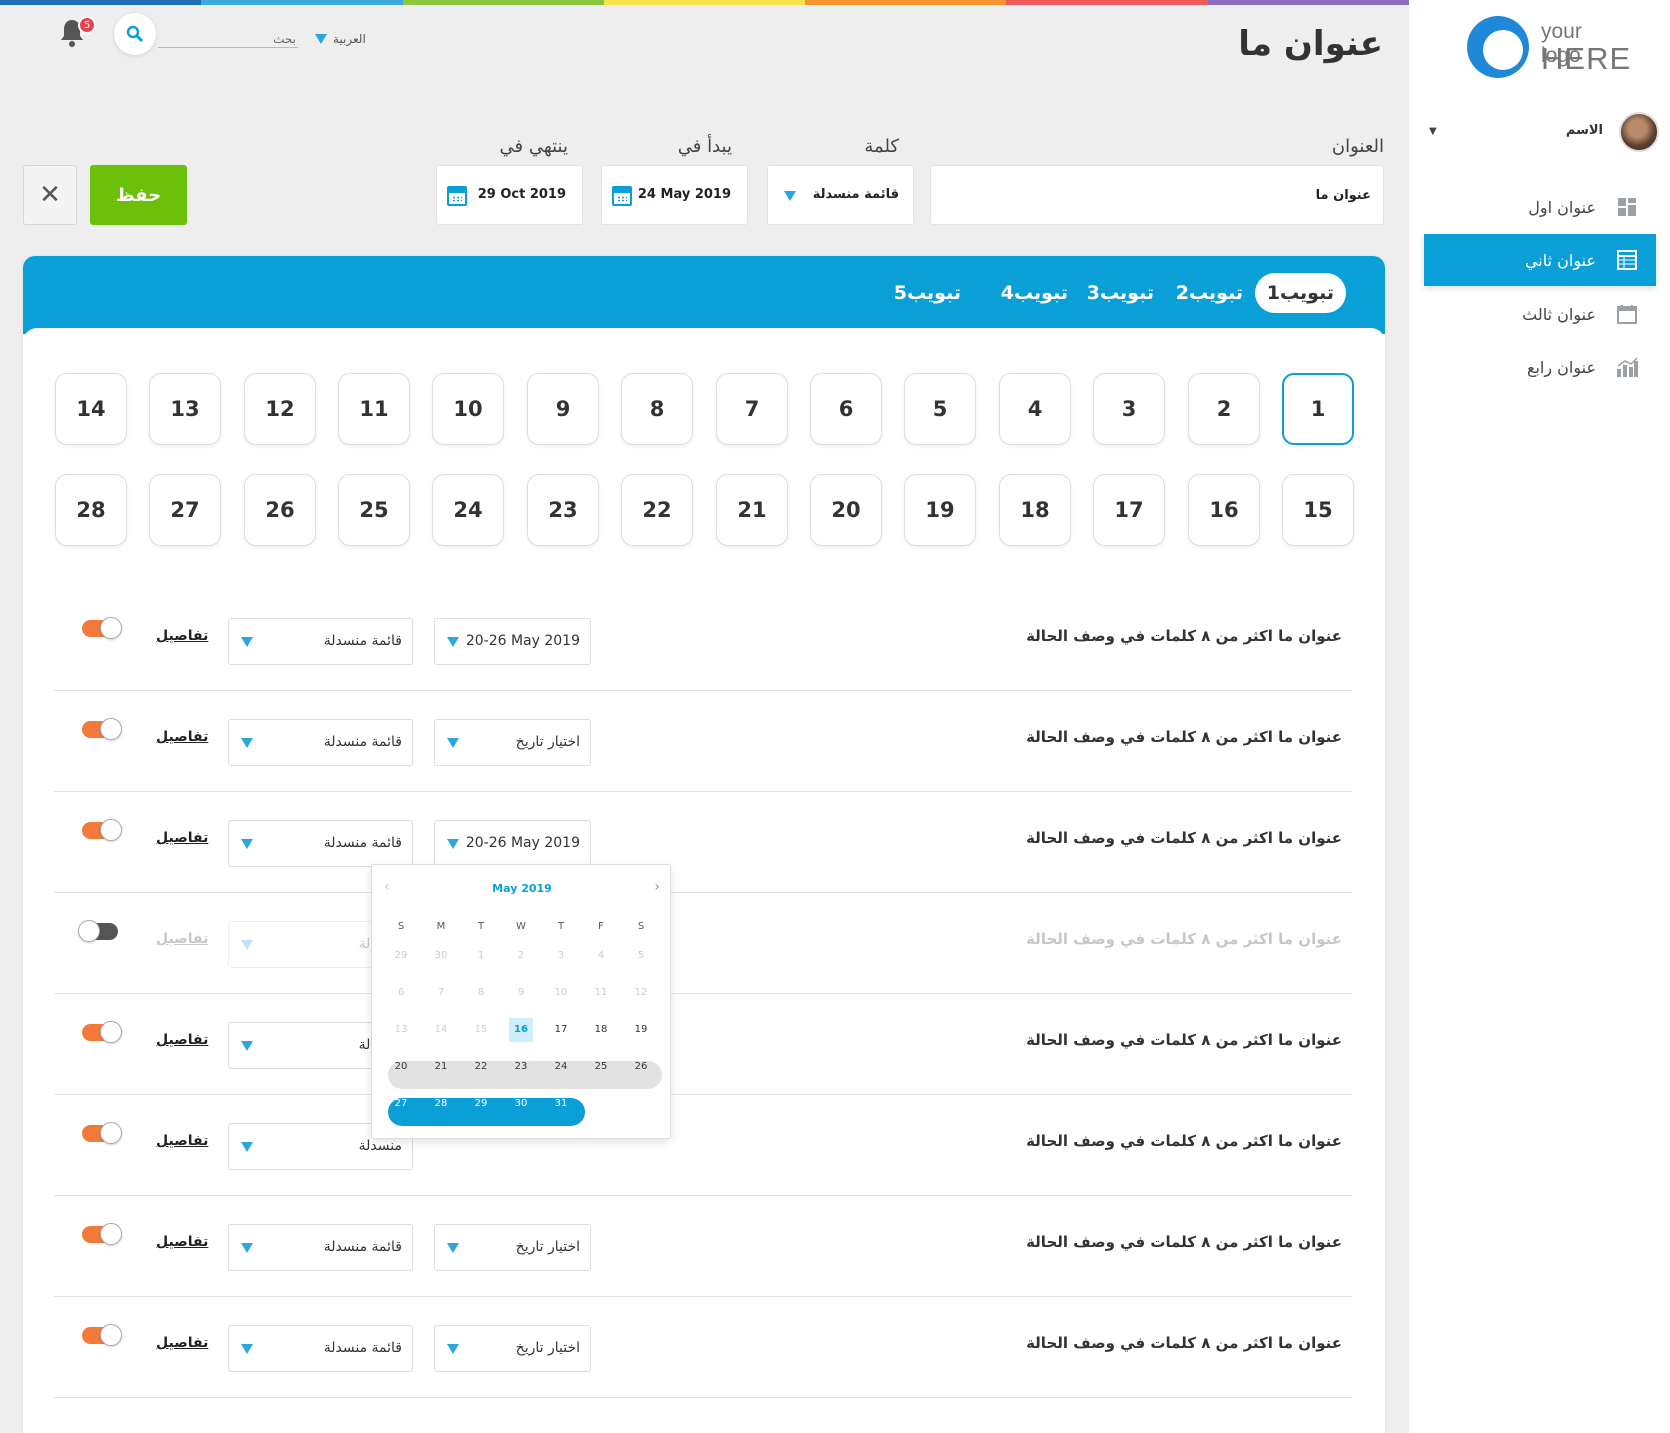  I want to click on datepicker-day: 23, so click(521, 1067).